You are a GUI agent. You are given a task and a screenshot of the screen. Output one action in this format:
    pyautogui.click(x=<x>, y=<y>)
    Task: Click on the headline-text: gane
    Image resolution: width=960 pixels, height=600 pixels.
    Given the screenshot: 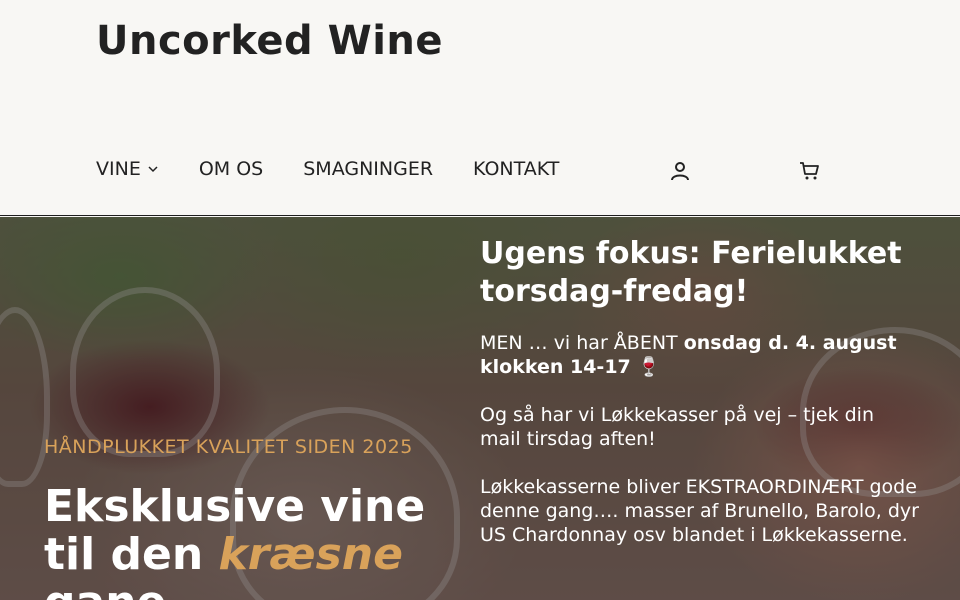 What is the action you would take?
    pyautogui.click(x=105, y=588)
    